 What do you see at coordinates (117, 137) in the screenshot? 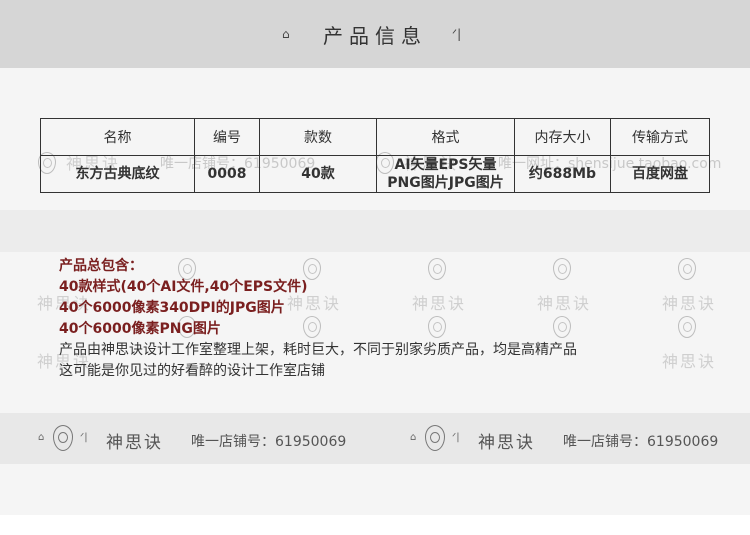
I see `table-header-cell: 名称` at bounding box center [117, 137].